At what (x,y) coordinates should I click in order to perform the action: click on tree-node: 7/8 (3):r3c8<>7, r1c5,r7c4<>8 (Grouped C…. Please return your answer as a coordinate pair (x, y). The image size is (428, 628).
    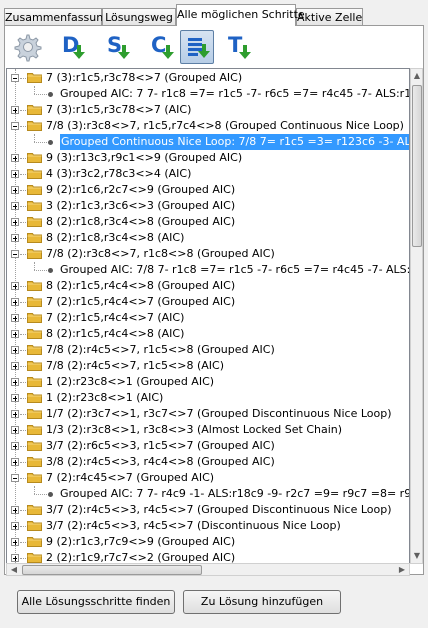
    Looking at the image, I should click on (208, 126).